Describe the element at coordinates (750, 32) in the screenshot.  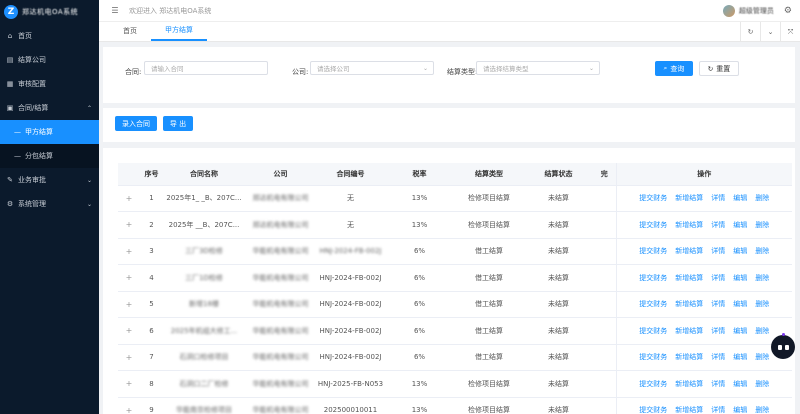
I see `refresh-icon: ↻` at that location.